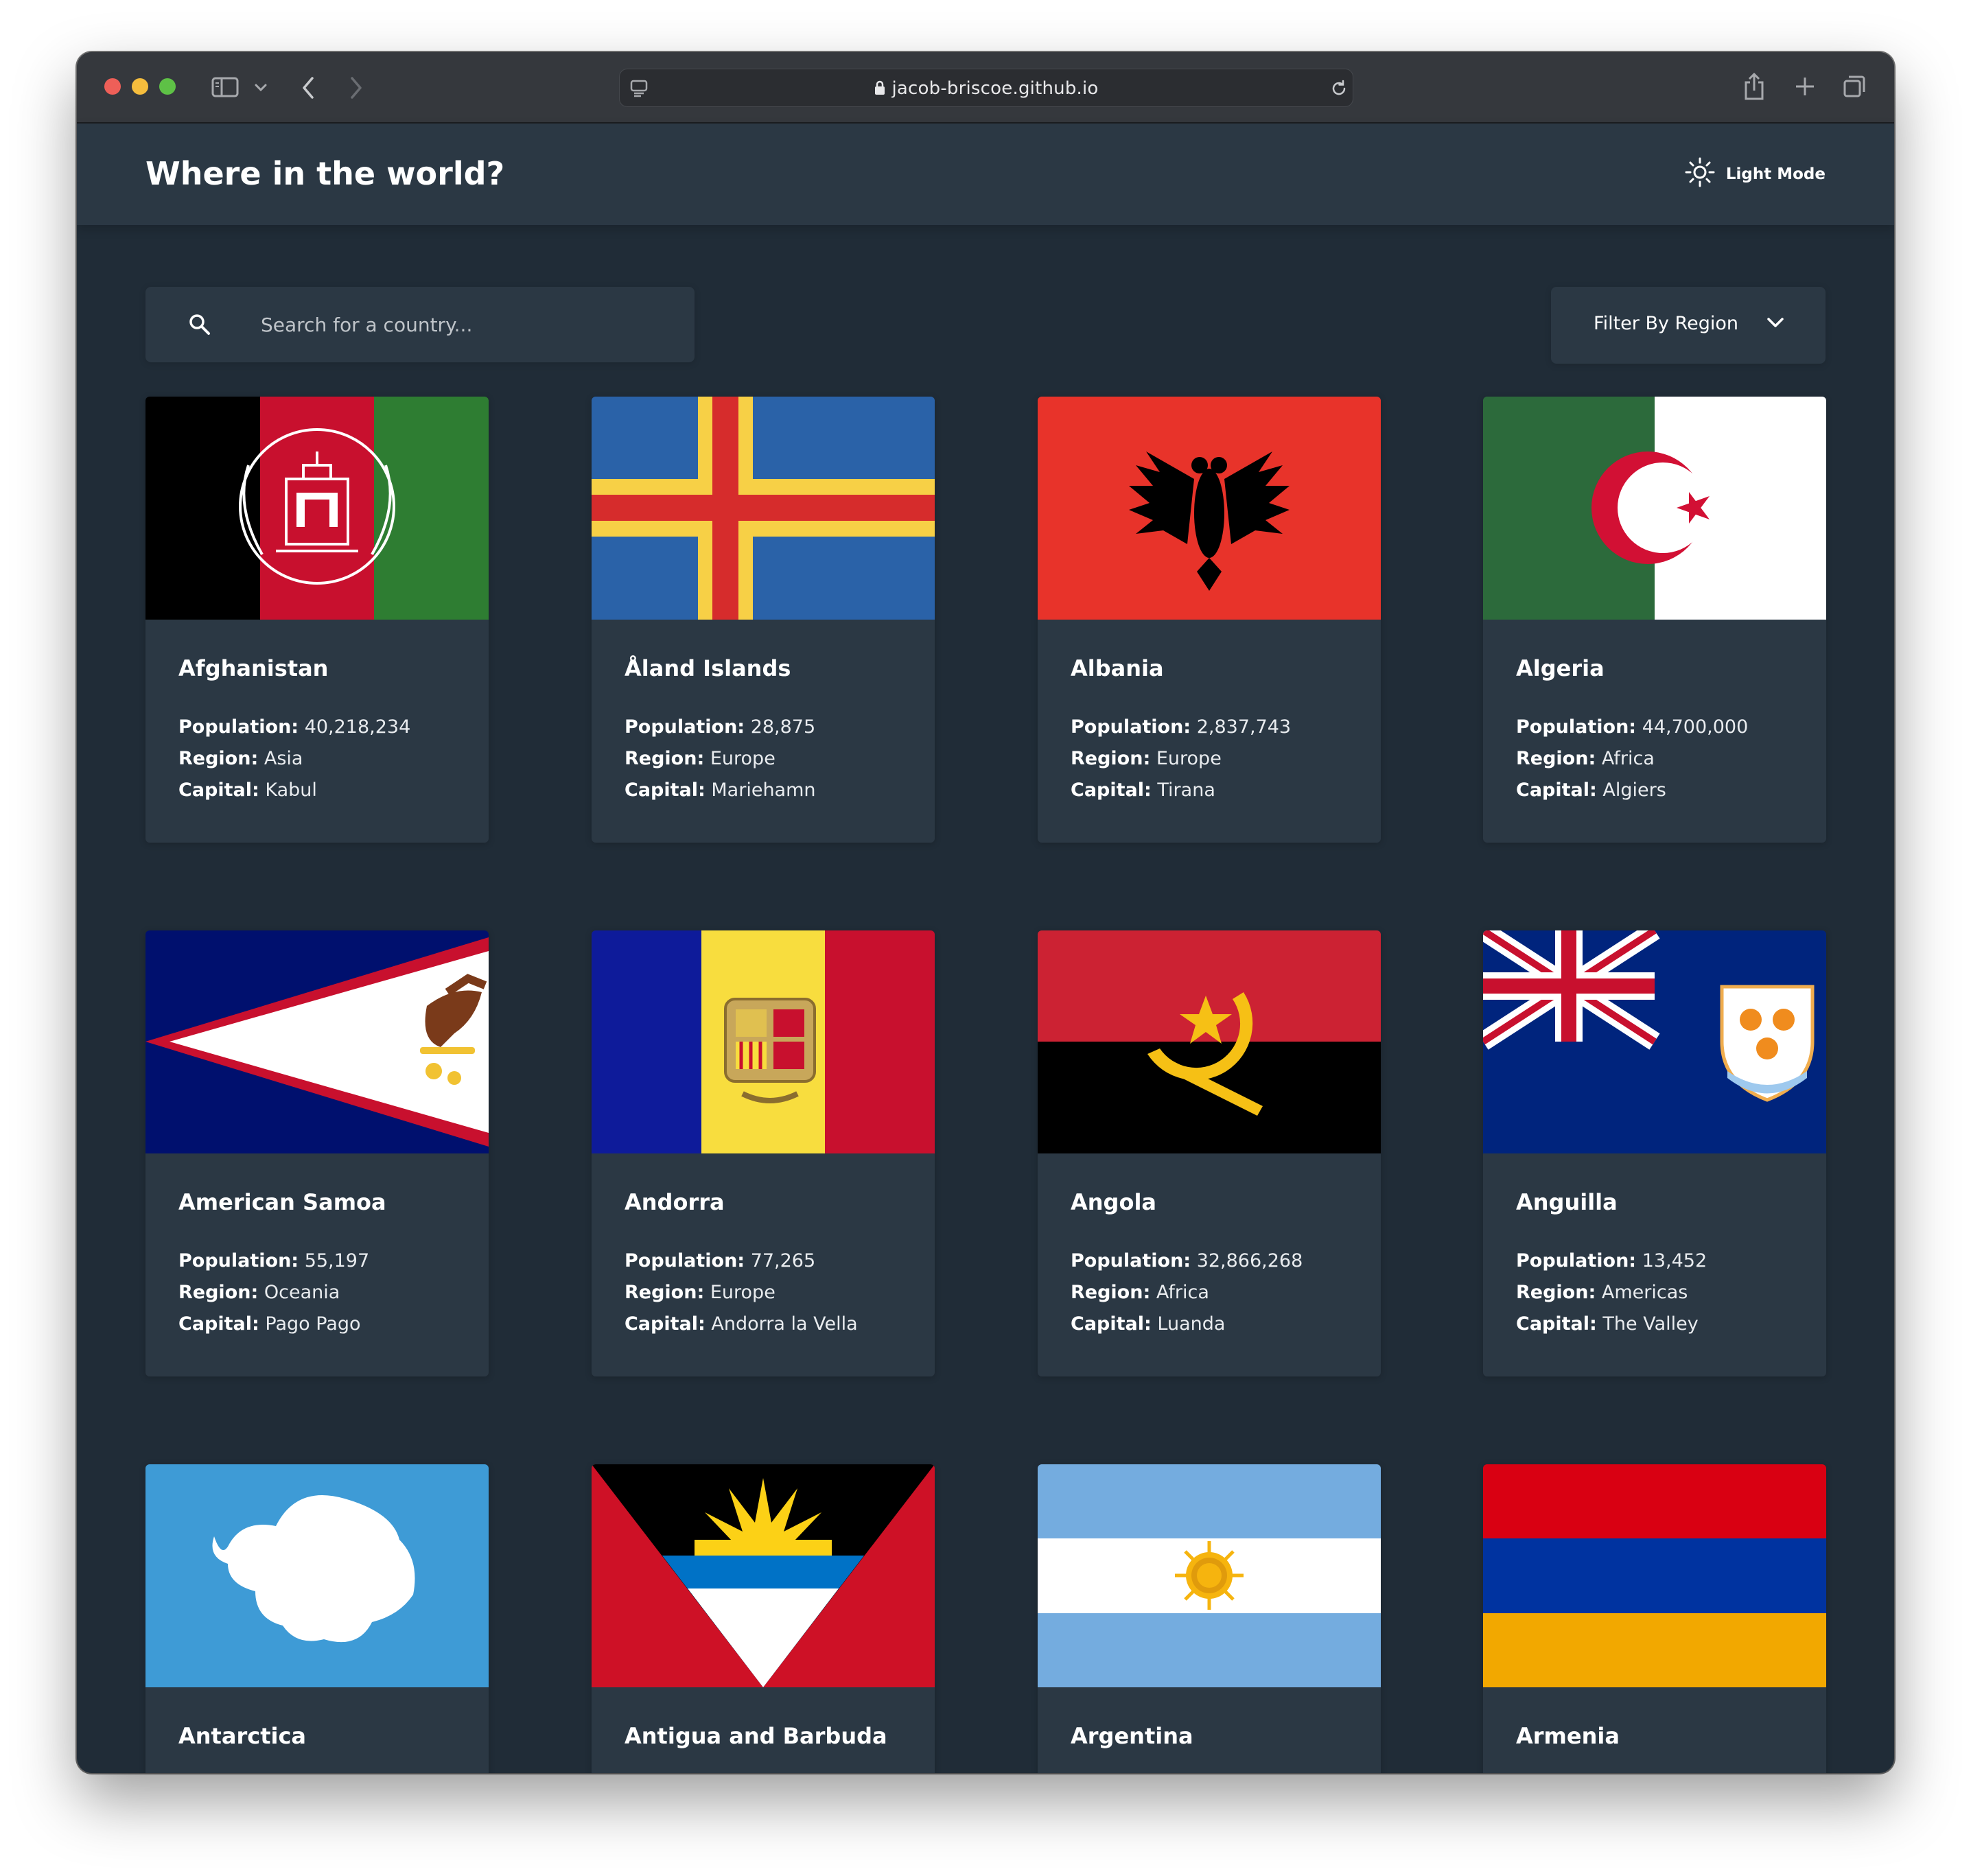  Describe the element at coordinates (317, 508) in the screenshot. I see `afghanistan-flag` at that location.